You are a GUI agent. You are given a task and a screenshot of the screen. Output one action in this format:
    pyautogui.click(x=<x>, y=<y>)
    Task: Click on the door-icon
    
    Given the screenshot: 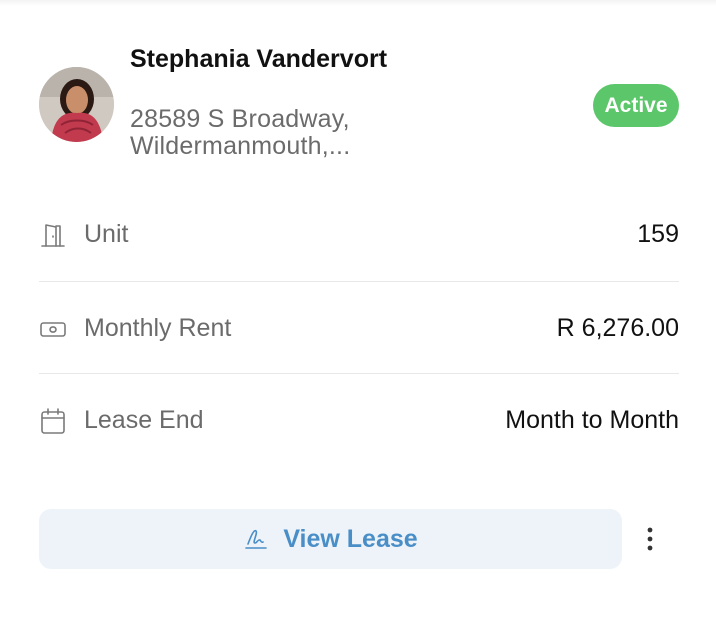 What is the action you would take?
    pyautogui.click(x=53, y=235)
    